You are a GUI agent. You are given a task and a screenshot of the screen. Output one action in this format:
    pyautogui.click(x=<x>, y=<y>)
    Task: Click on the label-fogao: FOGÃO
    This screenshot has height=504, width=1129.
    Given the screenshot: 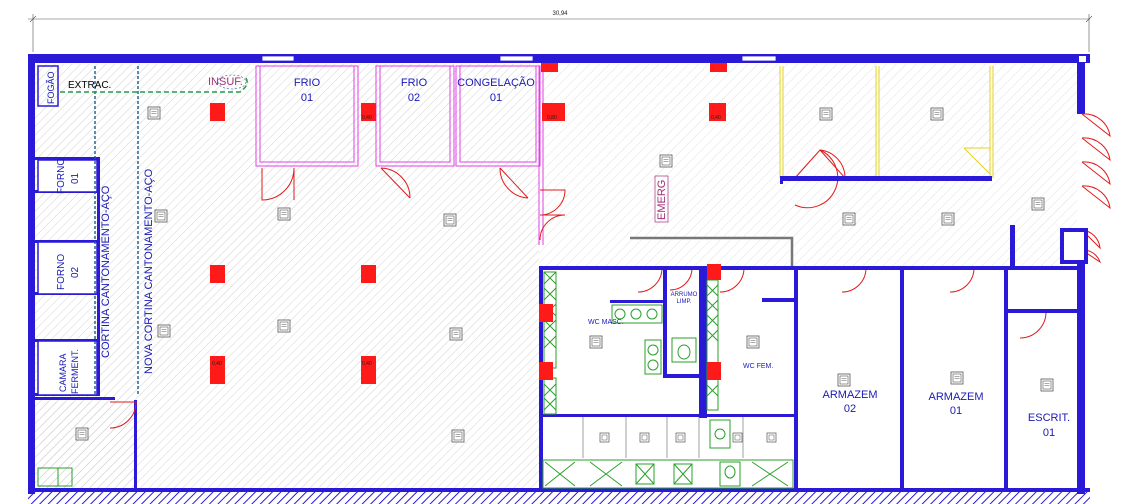 What is the action you would take?
    pyautogui.click(x=51, y=87)
    